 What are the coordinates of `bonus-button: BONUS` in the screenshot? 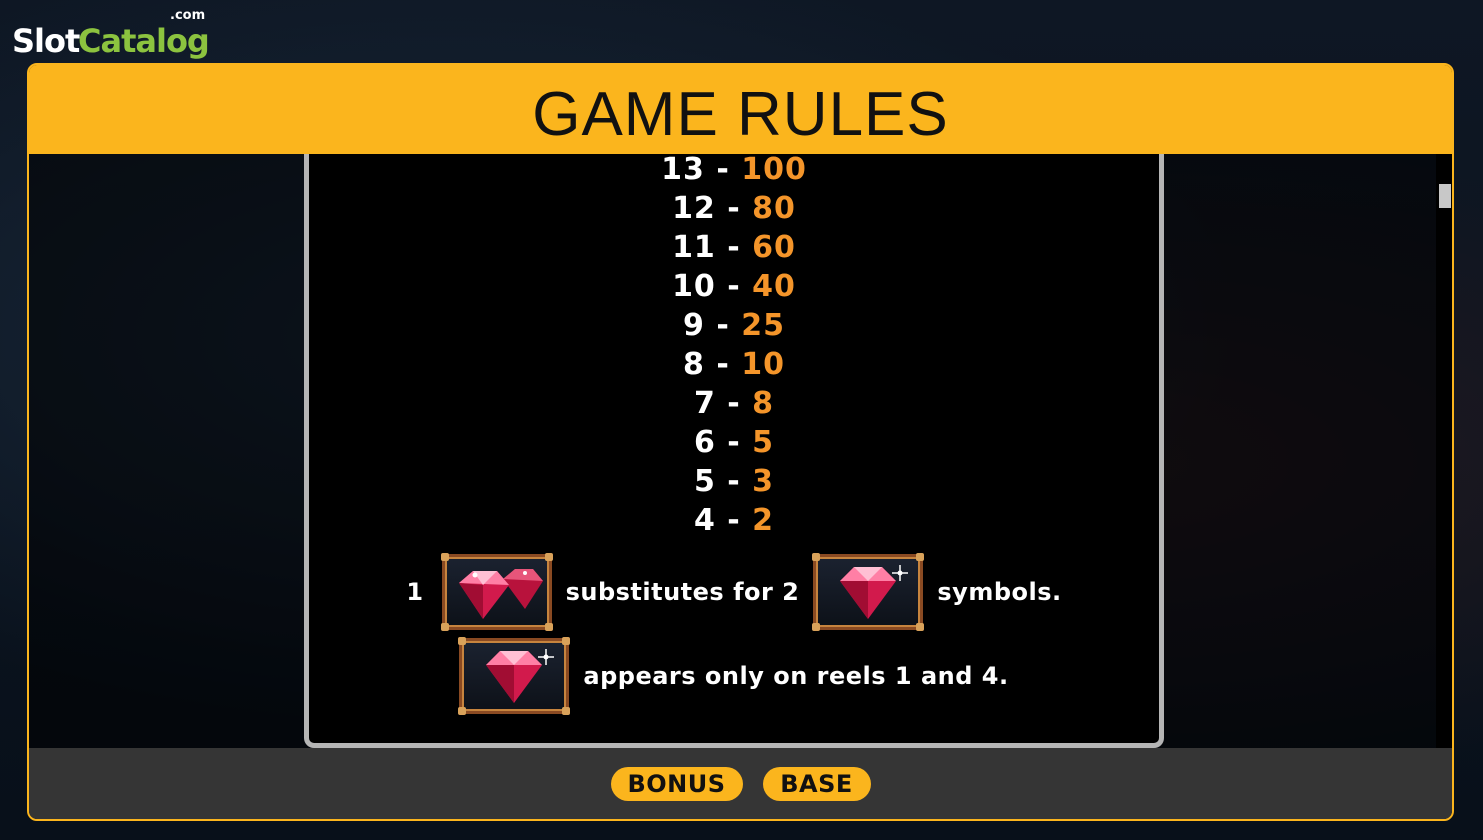 It's located at (676, 783).